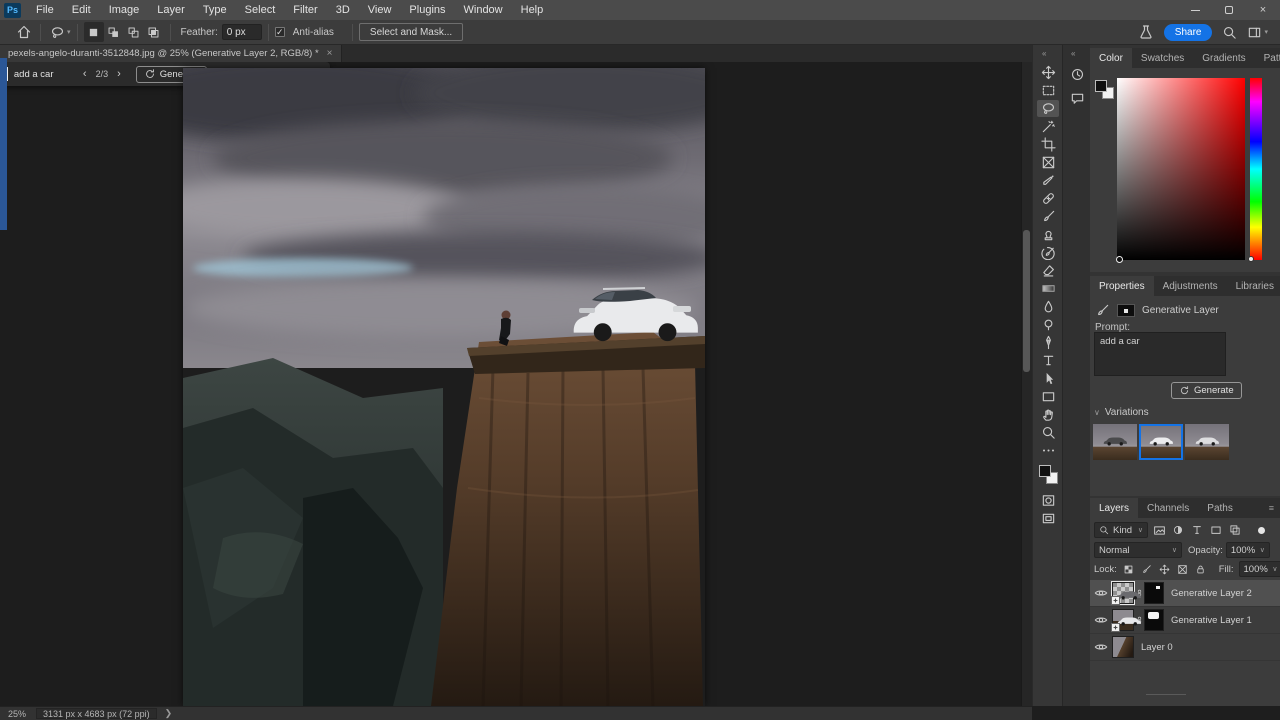 This screenshot has width=1280, height=720. What do you see at coordinates (1073, 53) in the screenshot?
I see `collapse-dock-icon: «` at bounding box center [1073, 53].